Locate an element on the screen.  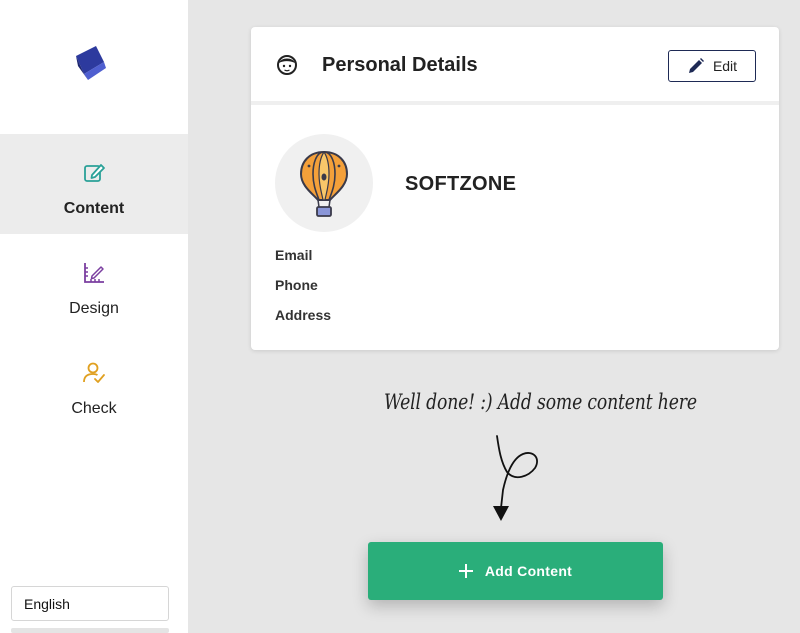
ruler-pencil-icon is located at coordinates (94, 273).